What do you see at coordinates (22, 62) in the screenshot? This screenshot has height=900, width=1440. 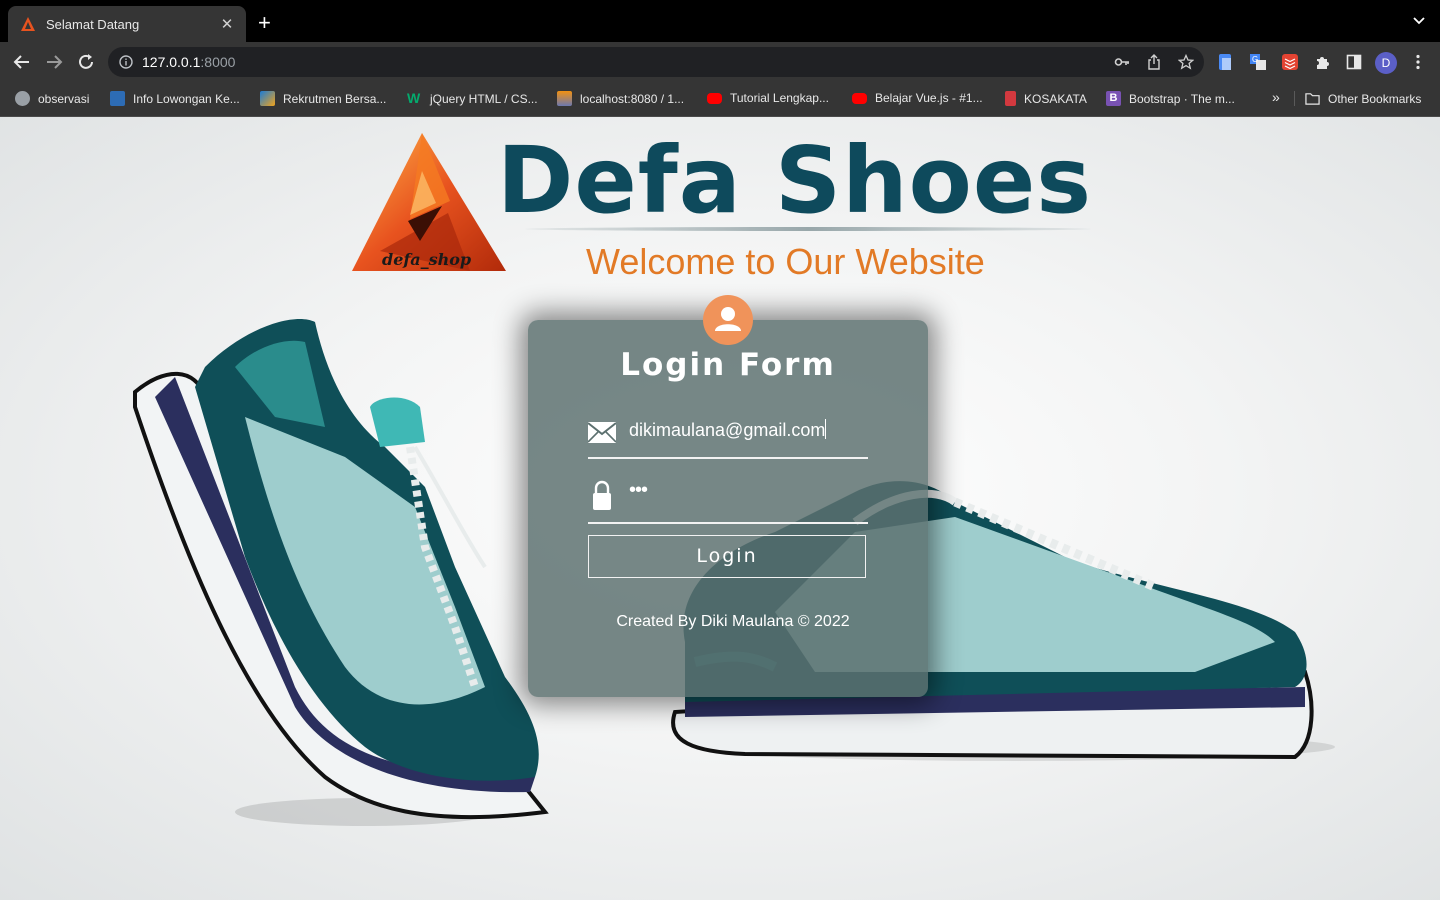 I see `back-arrow-icon` at bounding box center [22, 62].